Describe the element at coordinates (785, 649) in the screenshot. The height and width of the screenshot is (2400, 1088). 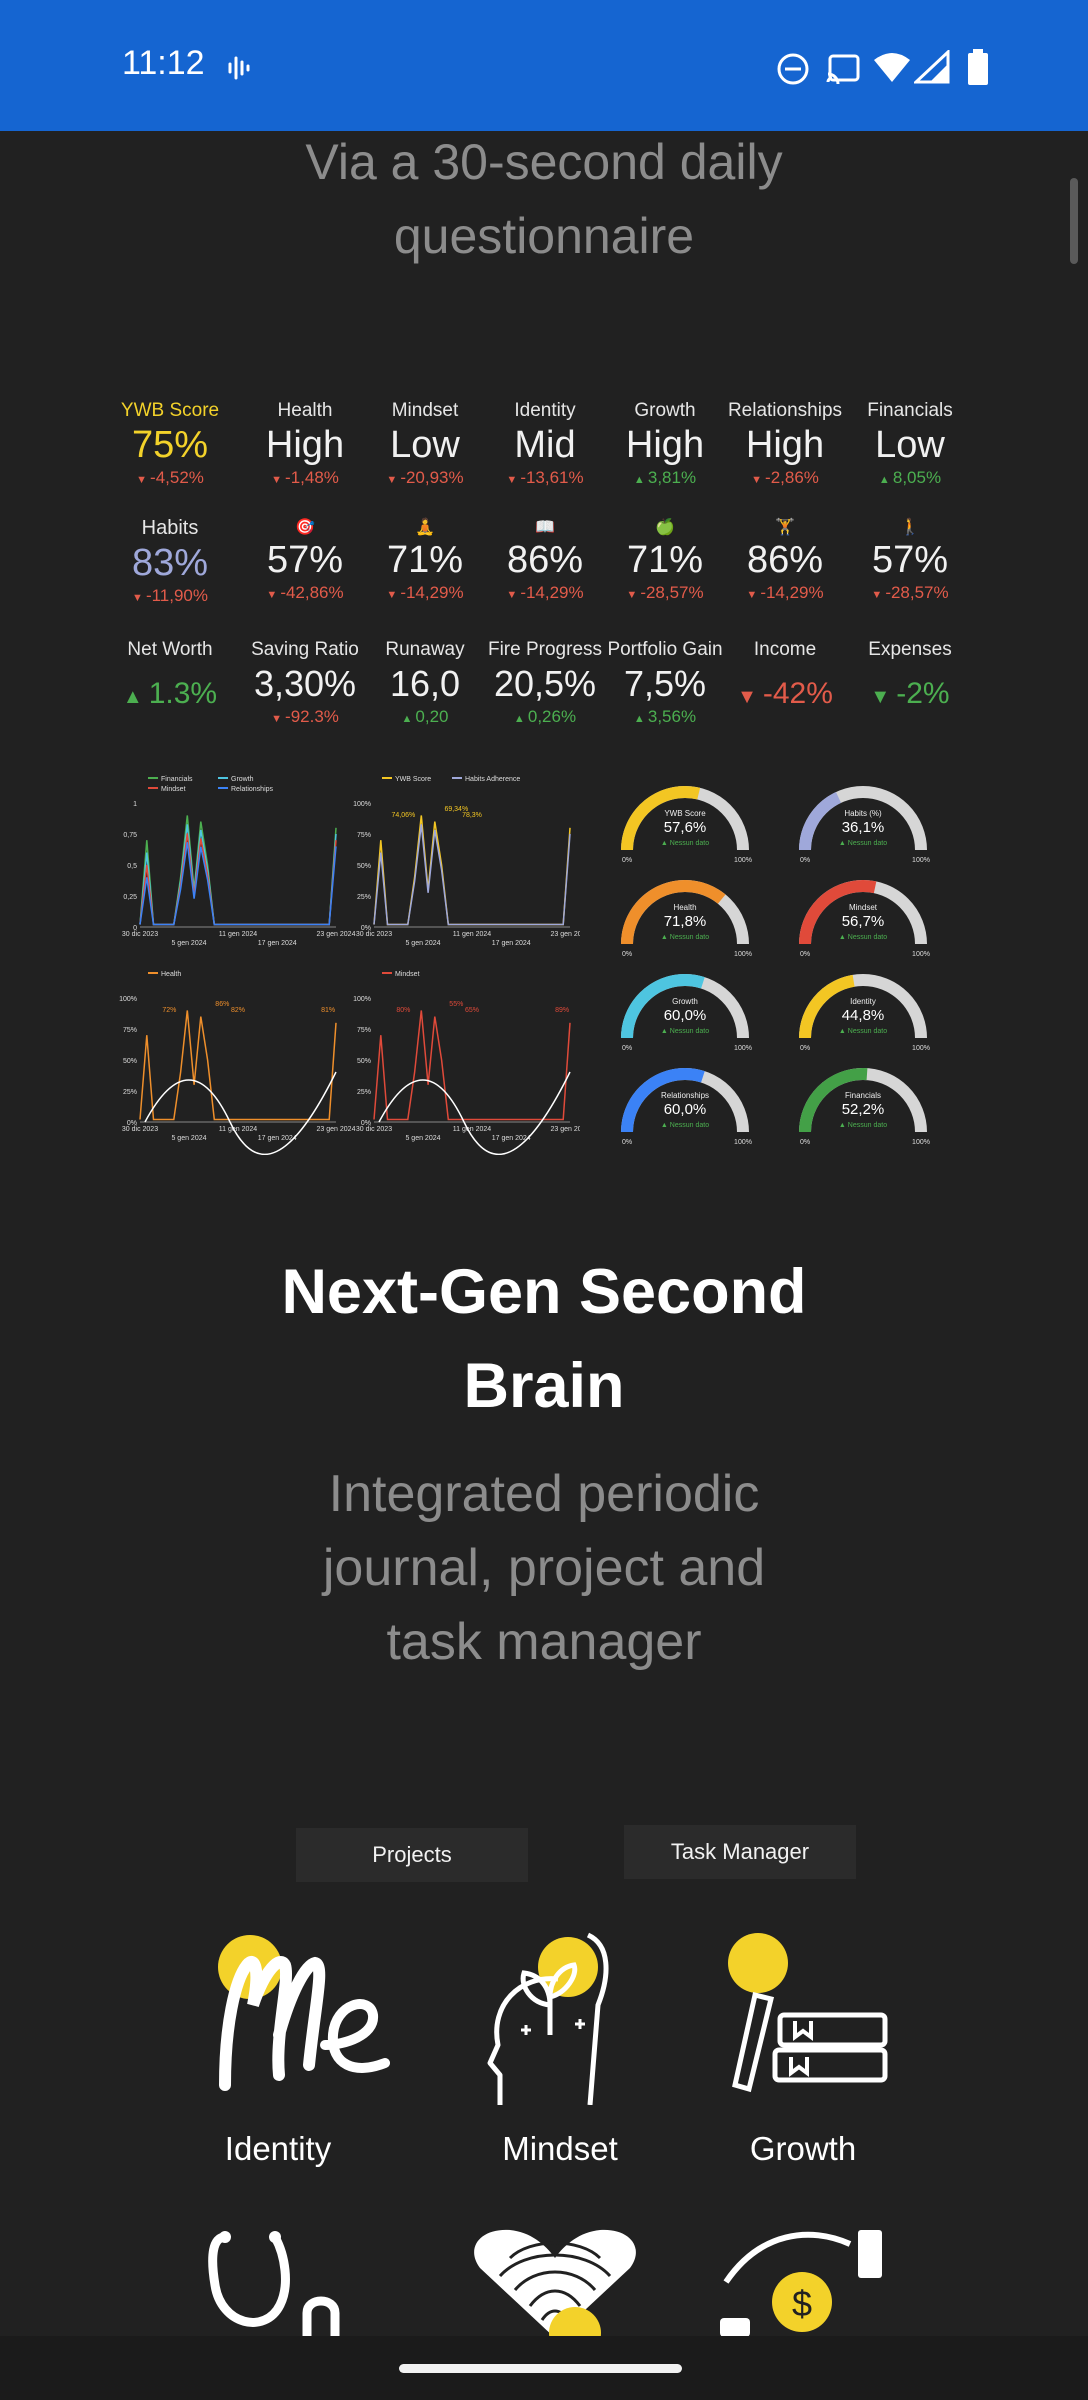
I see `metric-label: Income` at that location.